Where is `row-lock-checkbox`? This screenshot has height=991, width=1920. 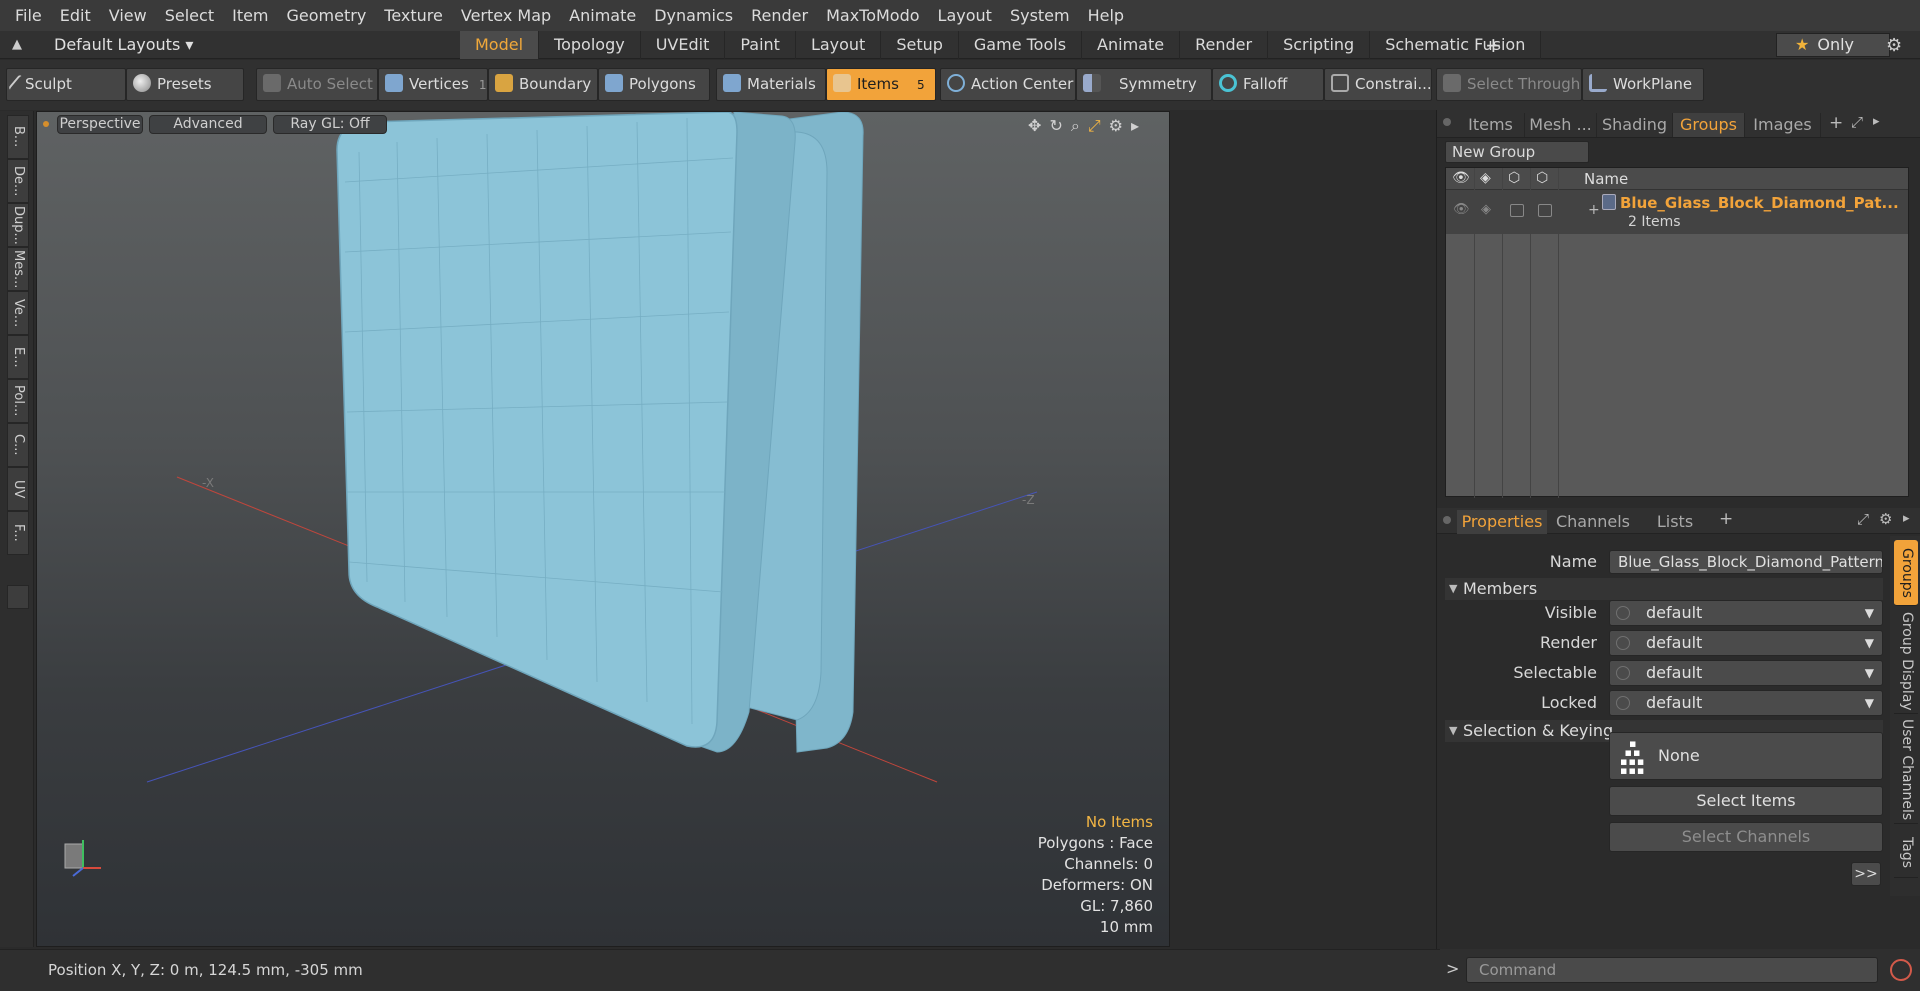
row-lock-checkbox is located at coordinates (1545, 210).